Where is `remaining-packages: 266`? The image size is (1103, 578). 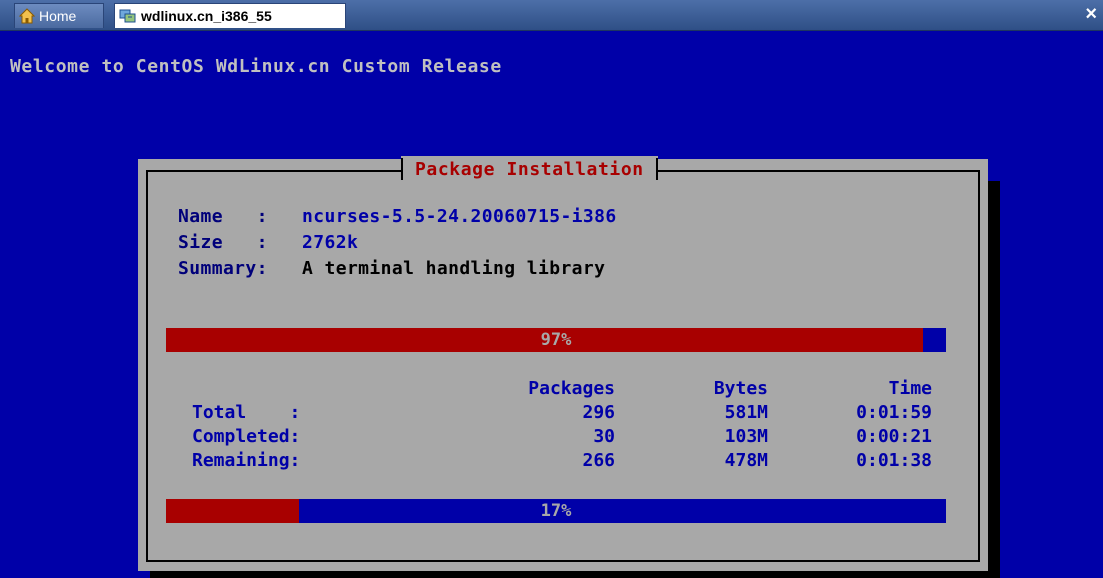
remaining-packages: 266 is located at coordinates (598, 460).